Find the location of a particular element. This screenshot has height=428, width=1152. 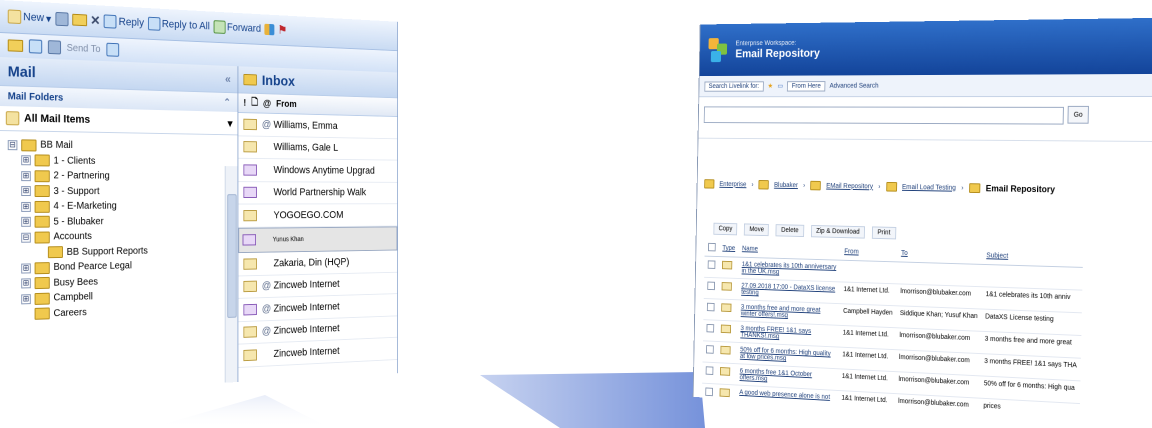

tool-button-print: Print is located at coordinates (883, 232).